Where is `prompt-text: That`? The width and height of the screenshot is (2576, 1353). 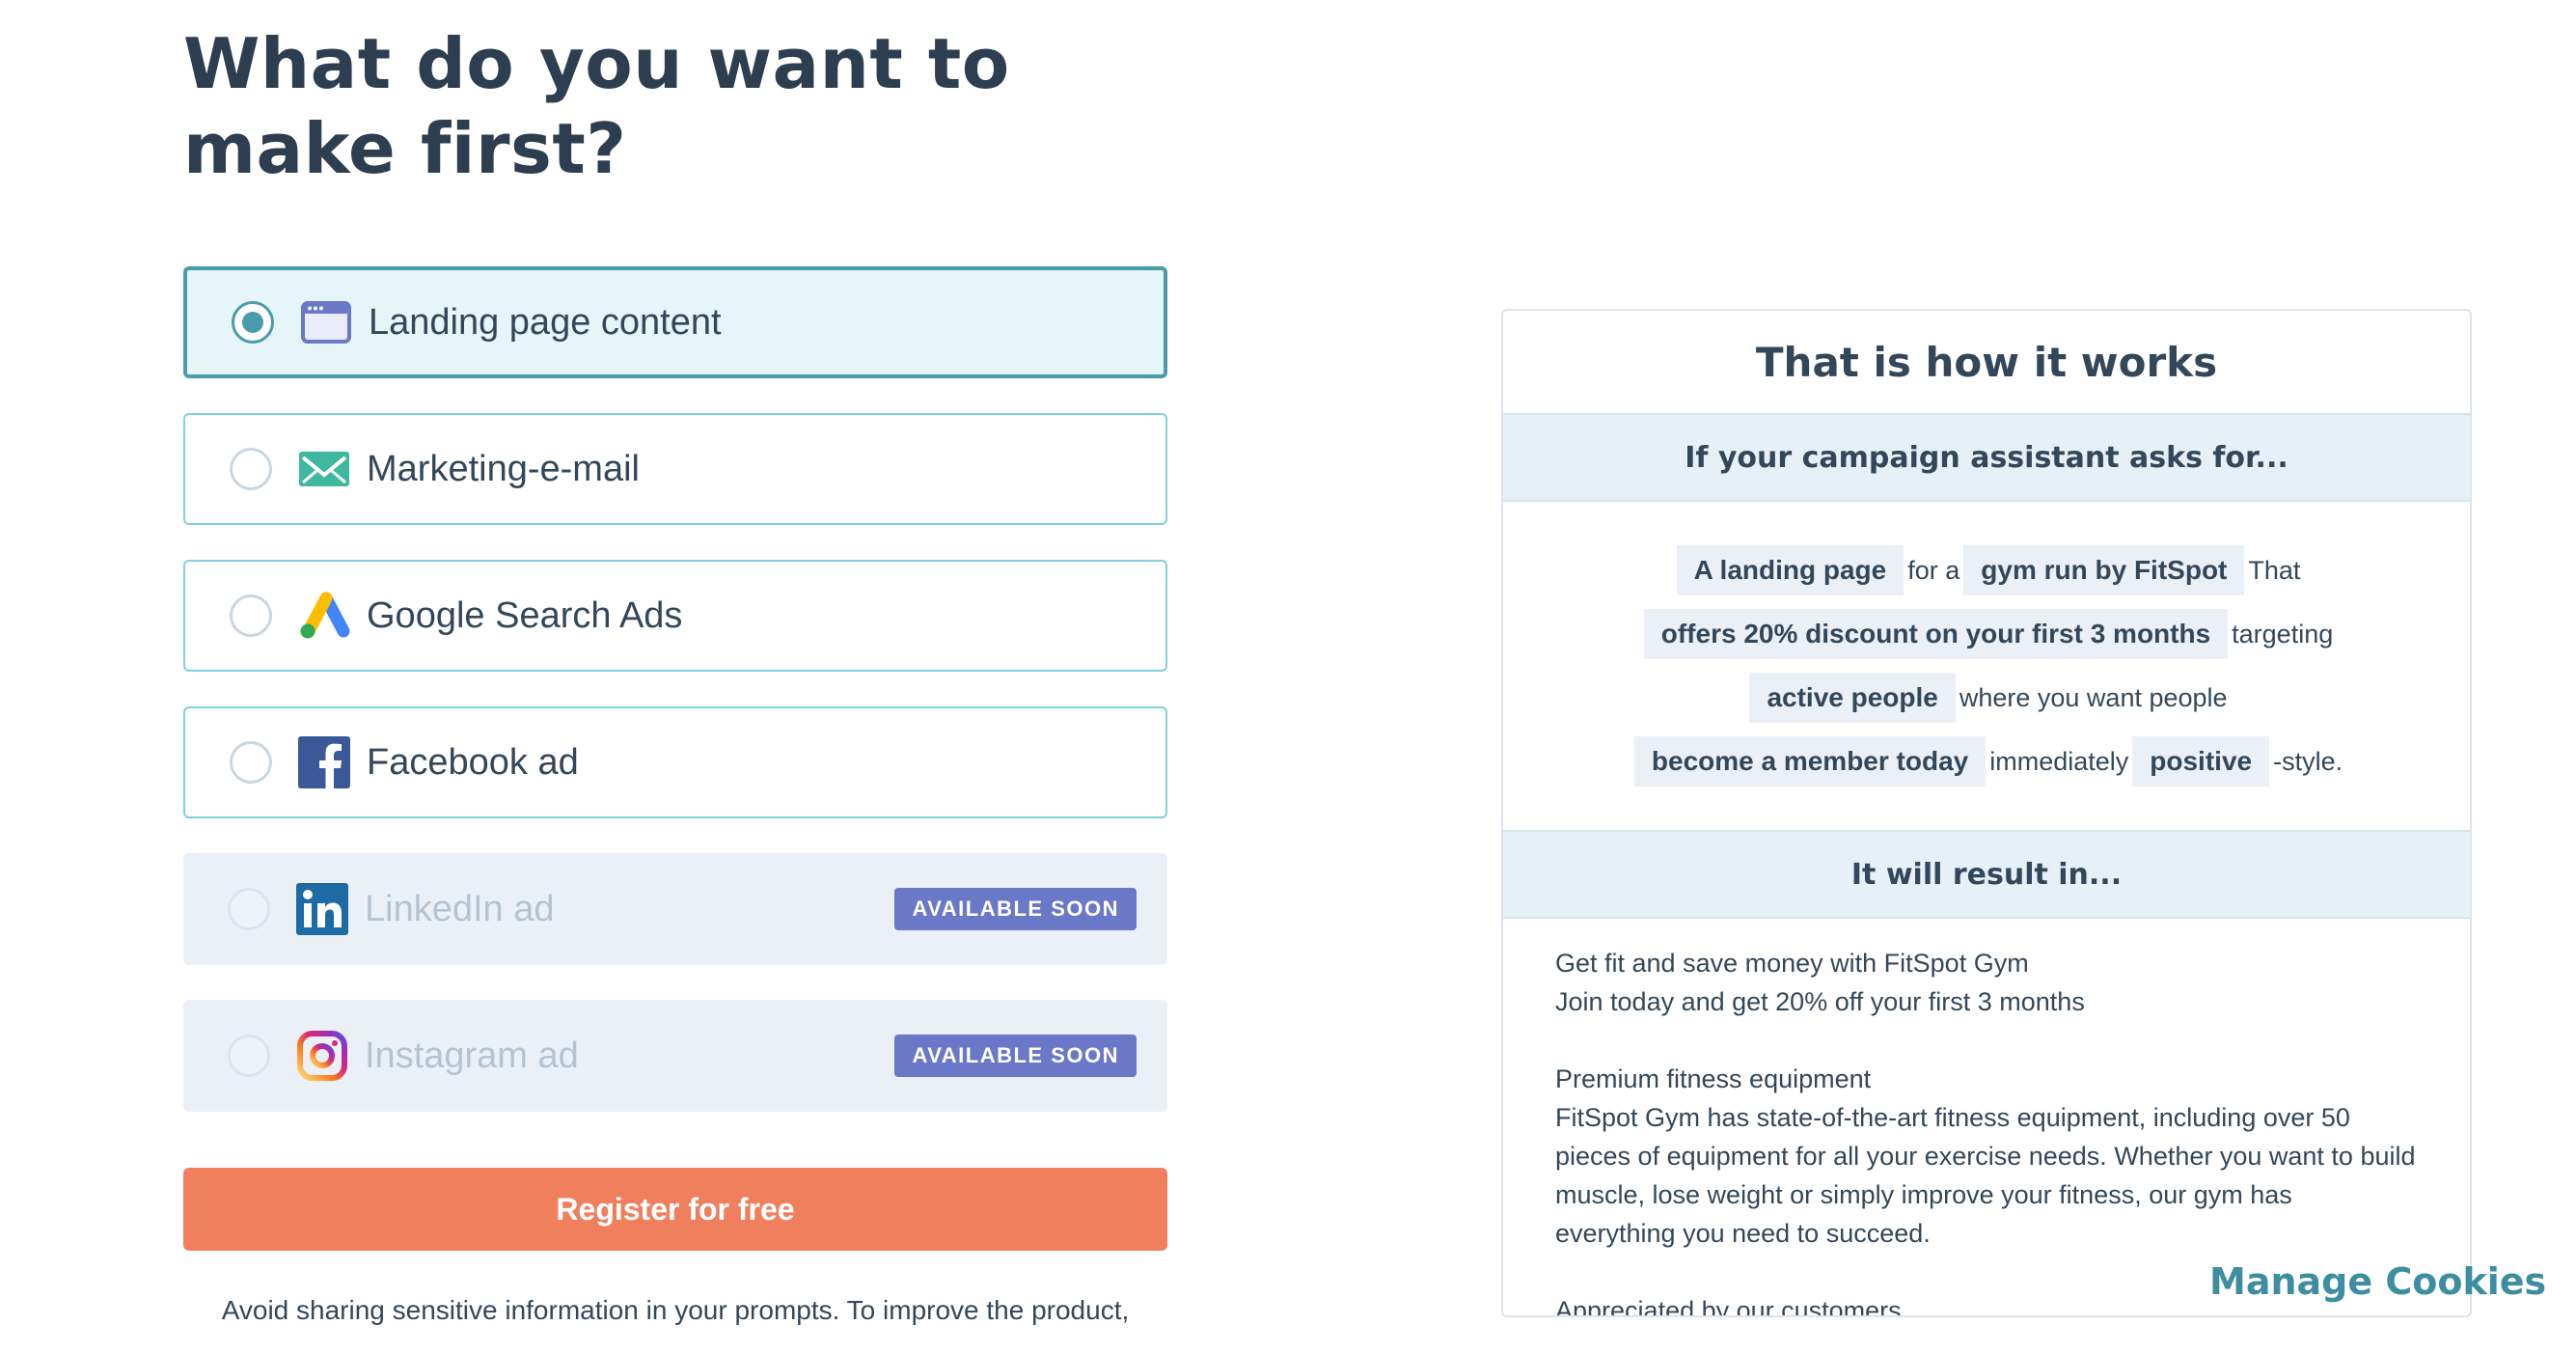
prompt-text: That is located at coordinates (2274, 570).